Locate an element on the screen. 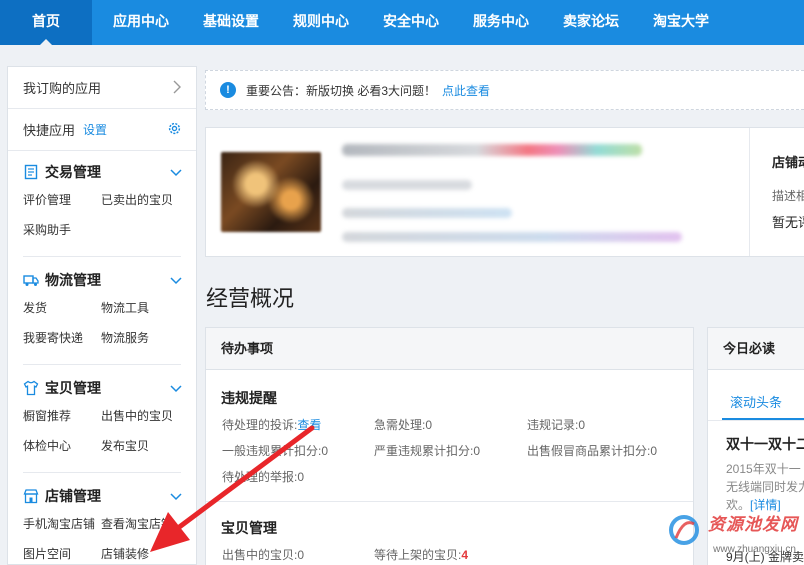  nav-home: 首页 is located at coordinates (46, 22).